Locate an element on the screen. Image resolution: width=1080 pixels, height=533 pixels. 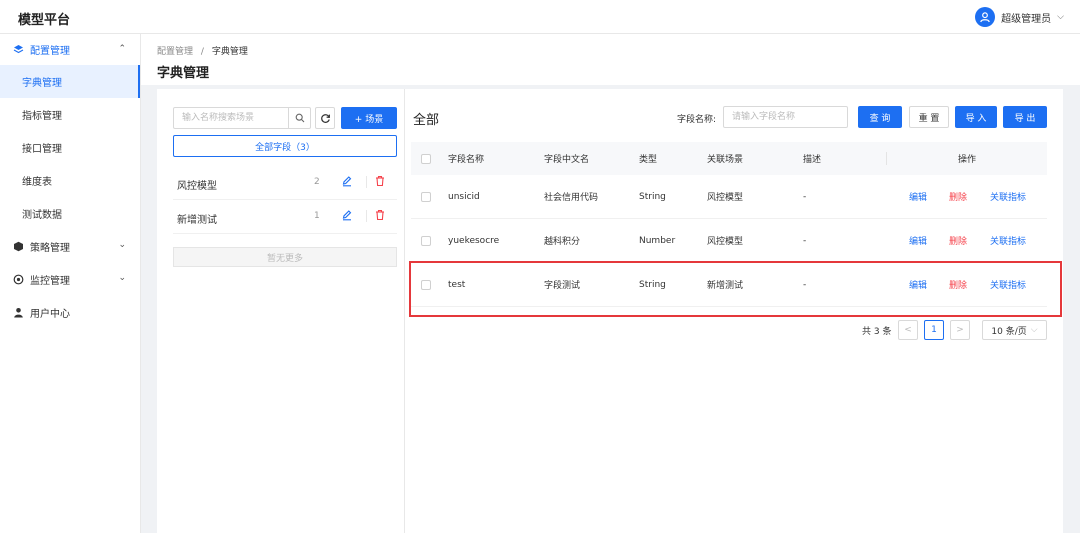
sidebar-item-label: 字典管理 is located at coordinates (42, 83).